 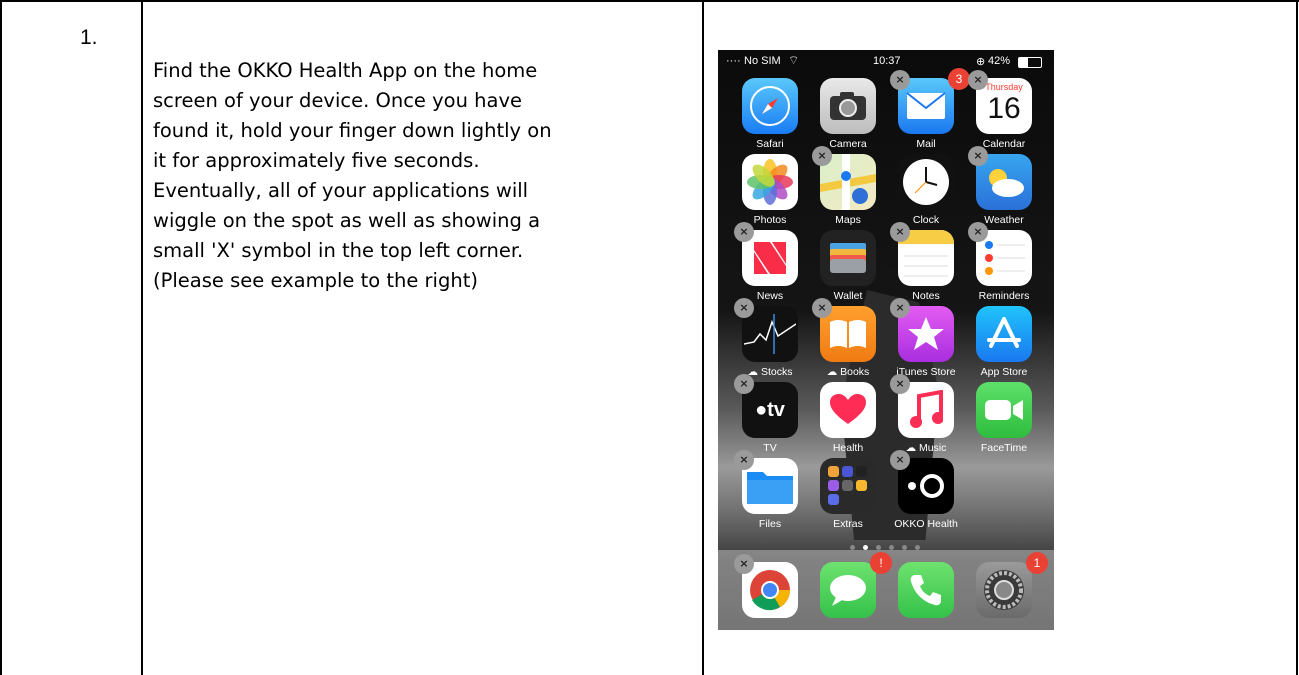 I want to click on app-reminders: × Reminders, so click(x=1004, y=262).